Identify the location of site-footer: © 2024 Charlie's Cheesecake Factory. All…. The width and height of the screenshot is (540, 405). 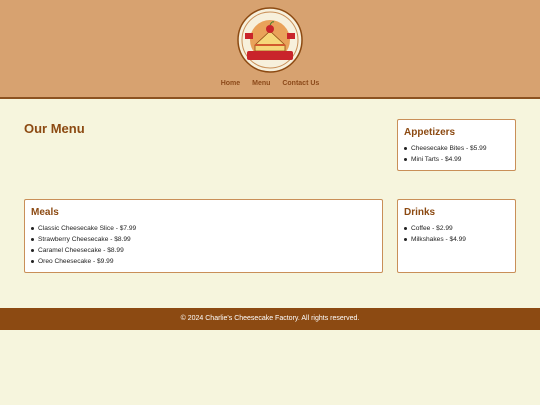
(270, 319).